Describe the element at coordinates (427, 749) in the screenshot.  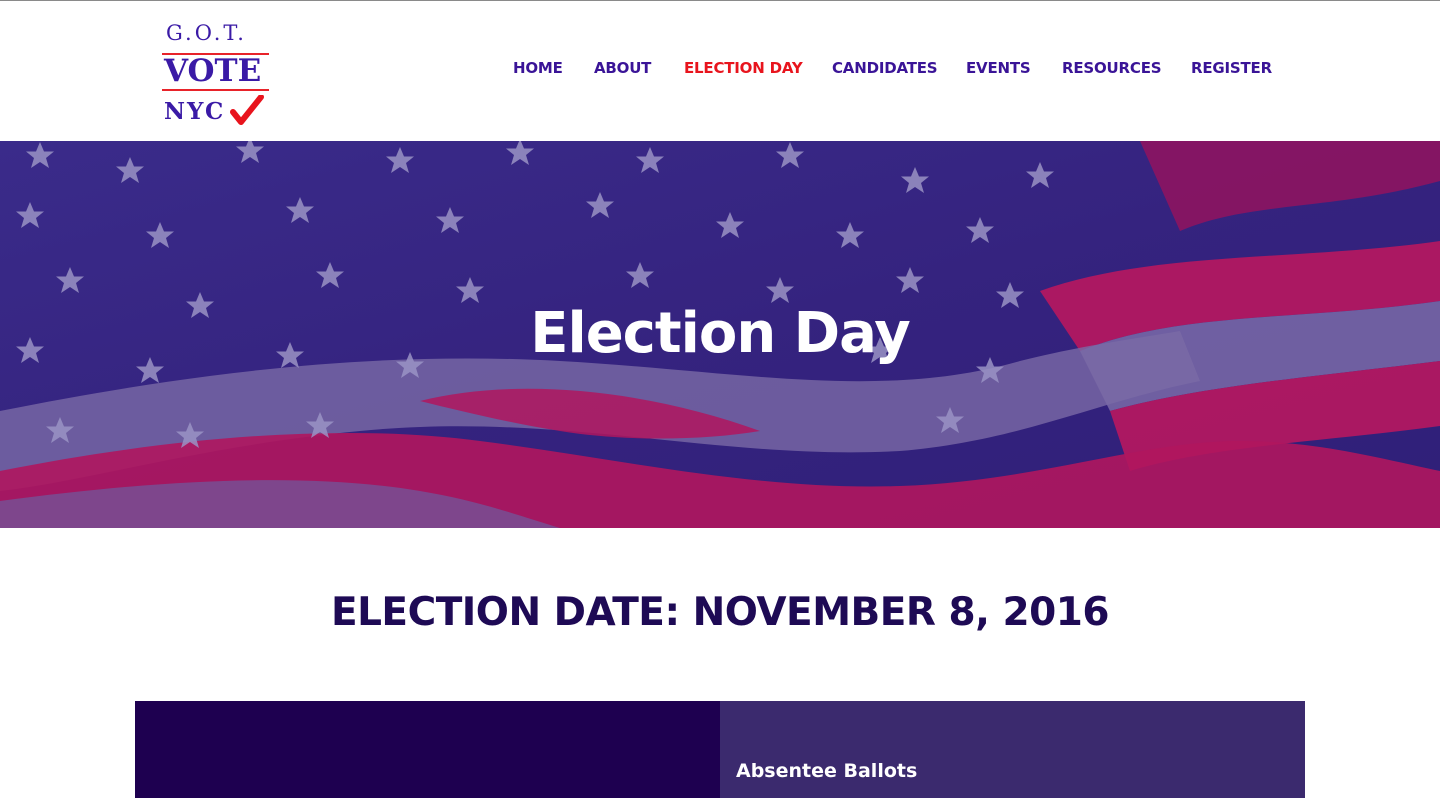
I see `info-panel-left` at that location.